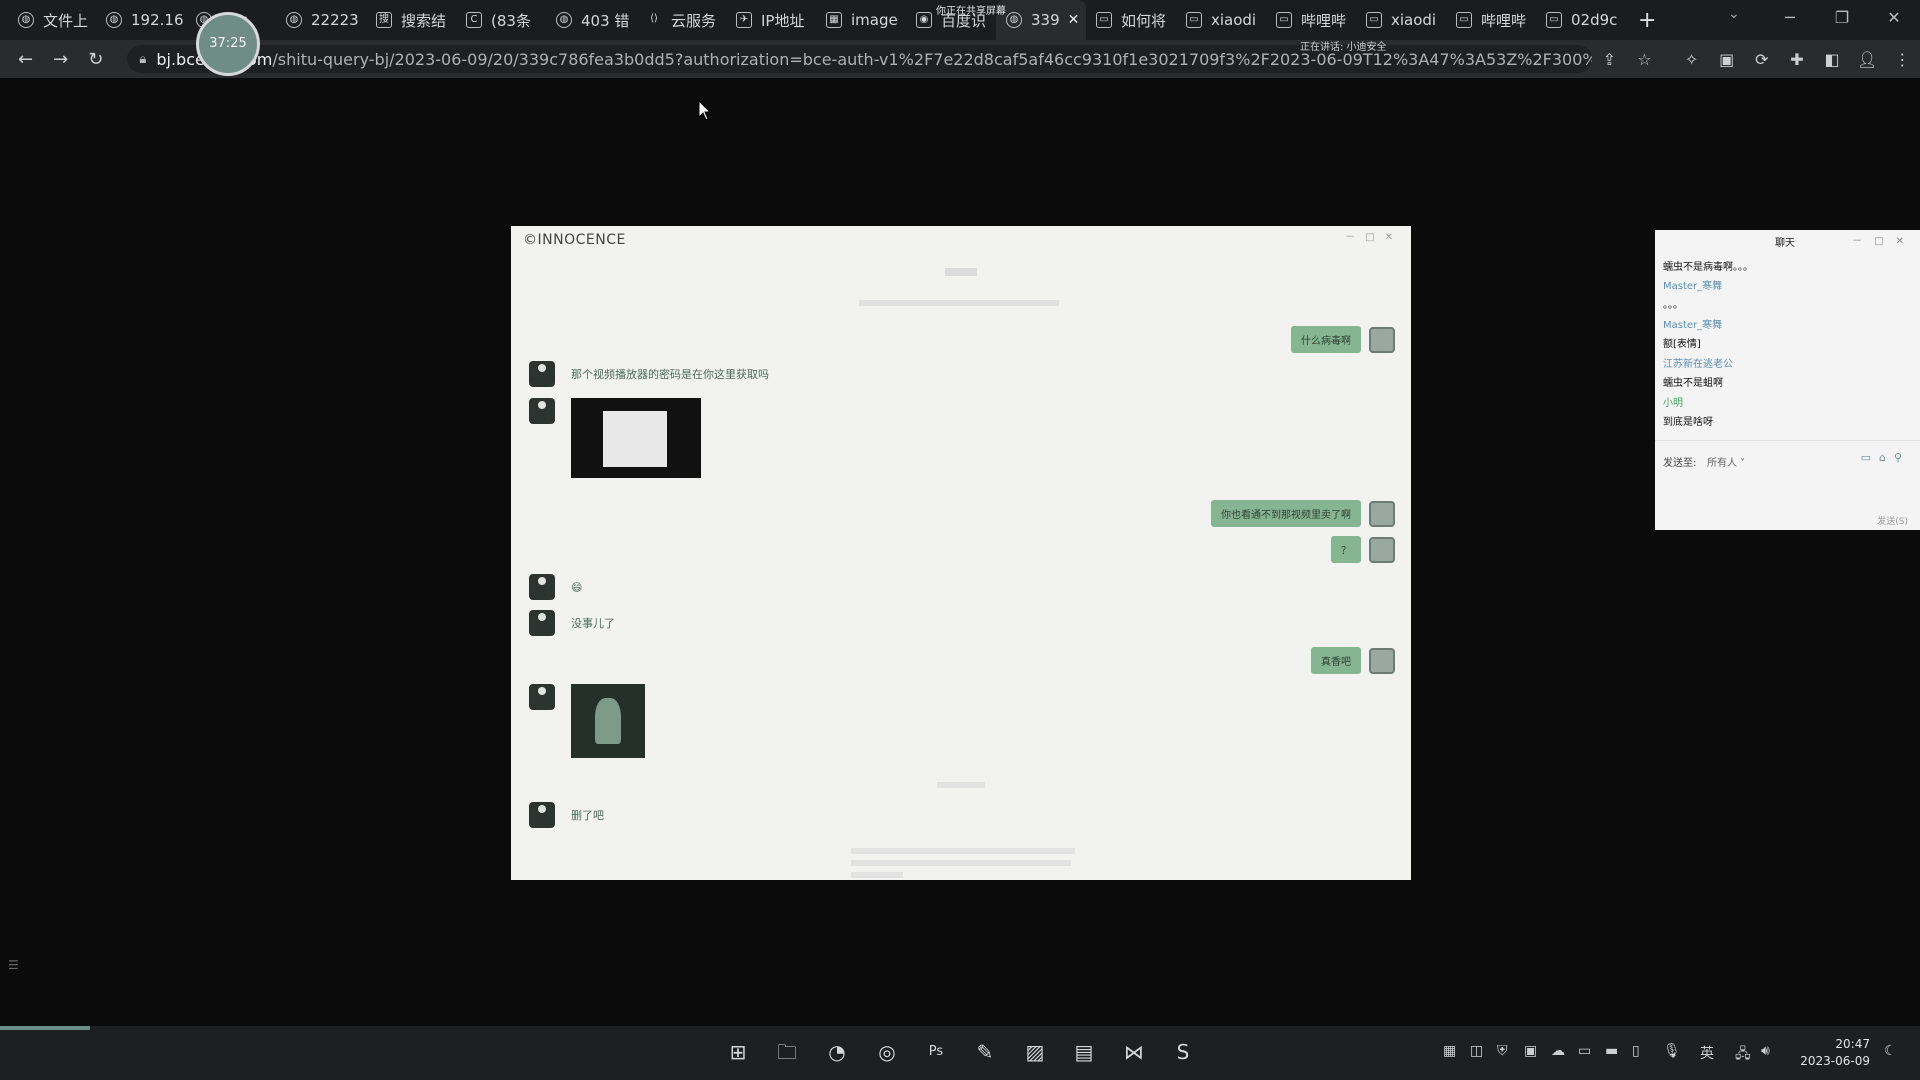  Describe the element at coordinates (566, 815) in the screenshot. I see `message-left: 删了吧` at that location.